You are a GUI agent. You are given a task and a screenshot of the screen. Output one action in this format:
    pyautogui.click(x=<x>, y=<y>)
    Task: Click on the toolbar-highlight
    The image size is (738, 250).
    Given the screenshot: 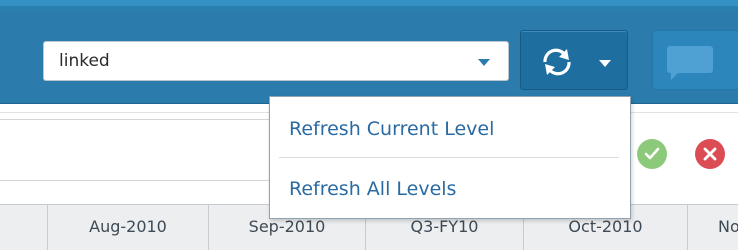 What is the action you would take?
    pyautogui.click(x=369, y=3)
    